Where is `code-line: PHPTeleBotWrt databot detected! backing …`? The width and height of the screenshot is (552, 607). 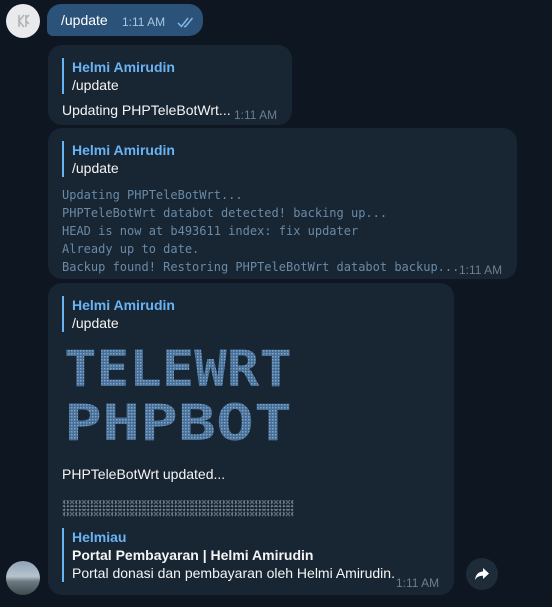
code-line: PHPTeleBotWrt databot detected! backing … is located at coordinates (225, 213).